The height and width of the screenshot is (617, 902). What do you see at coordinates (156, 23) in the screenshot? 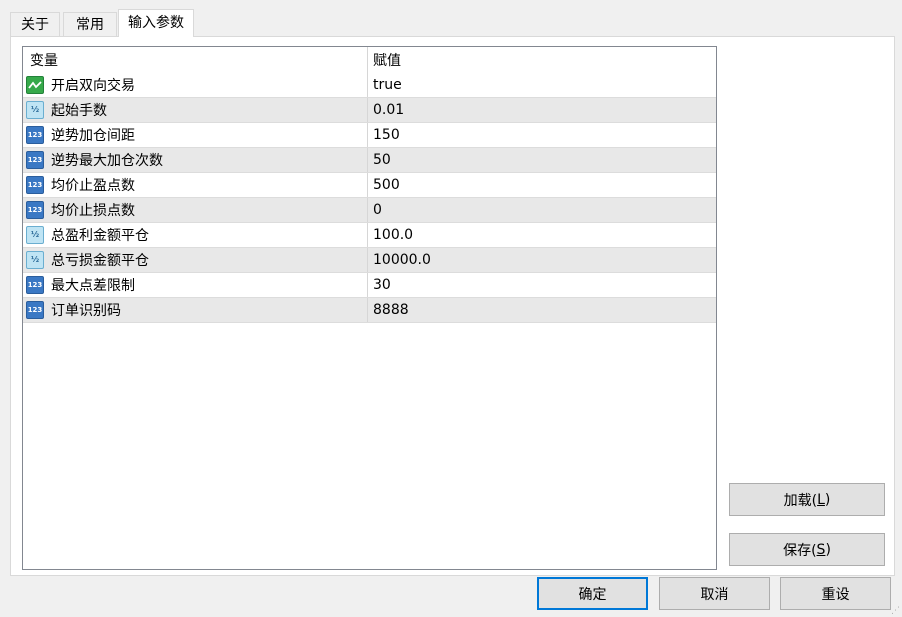
I see `tab-inputs: 输入参数` at bounding box center [156, 23].